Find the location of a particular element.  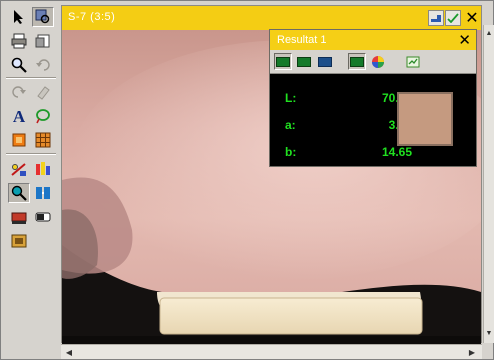

image-titlebar: S-7 (3:5) ✕ is located at coordinates (271, 18).